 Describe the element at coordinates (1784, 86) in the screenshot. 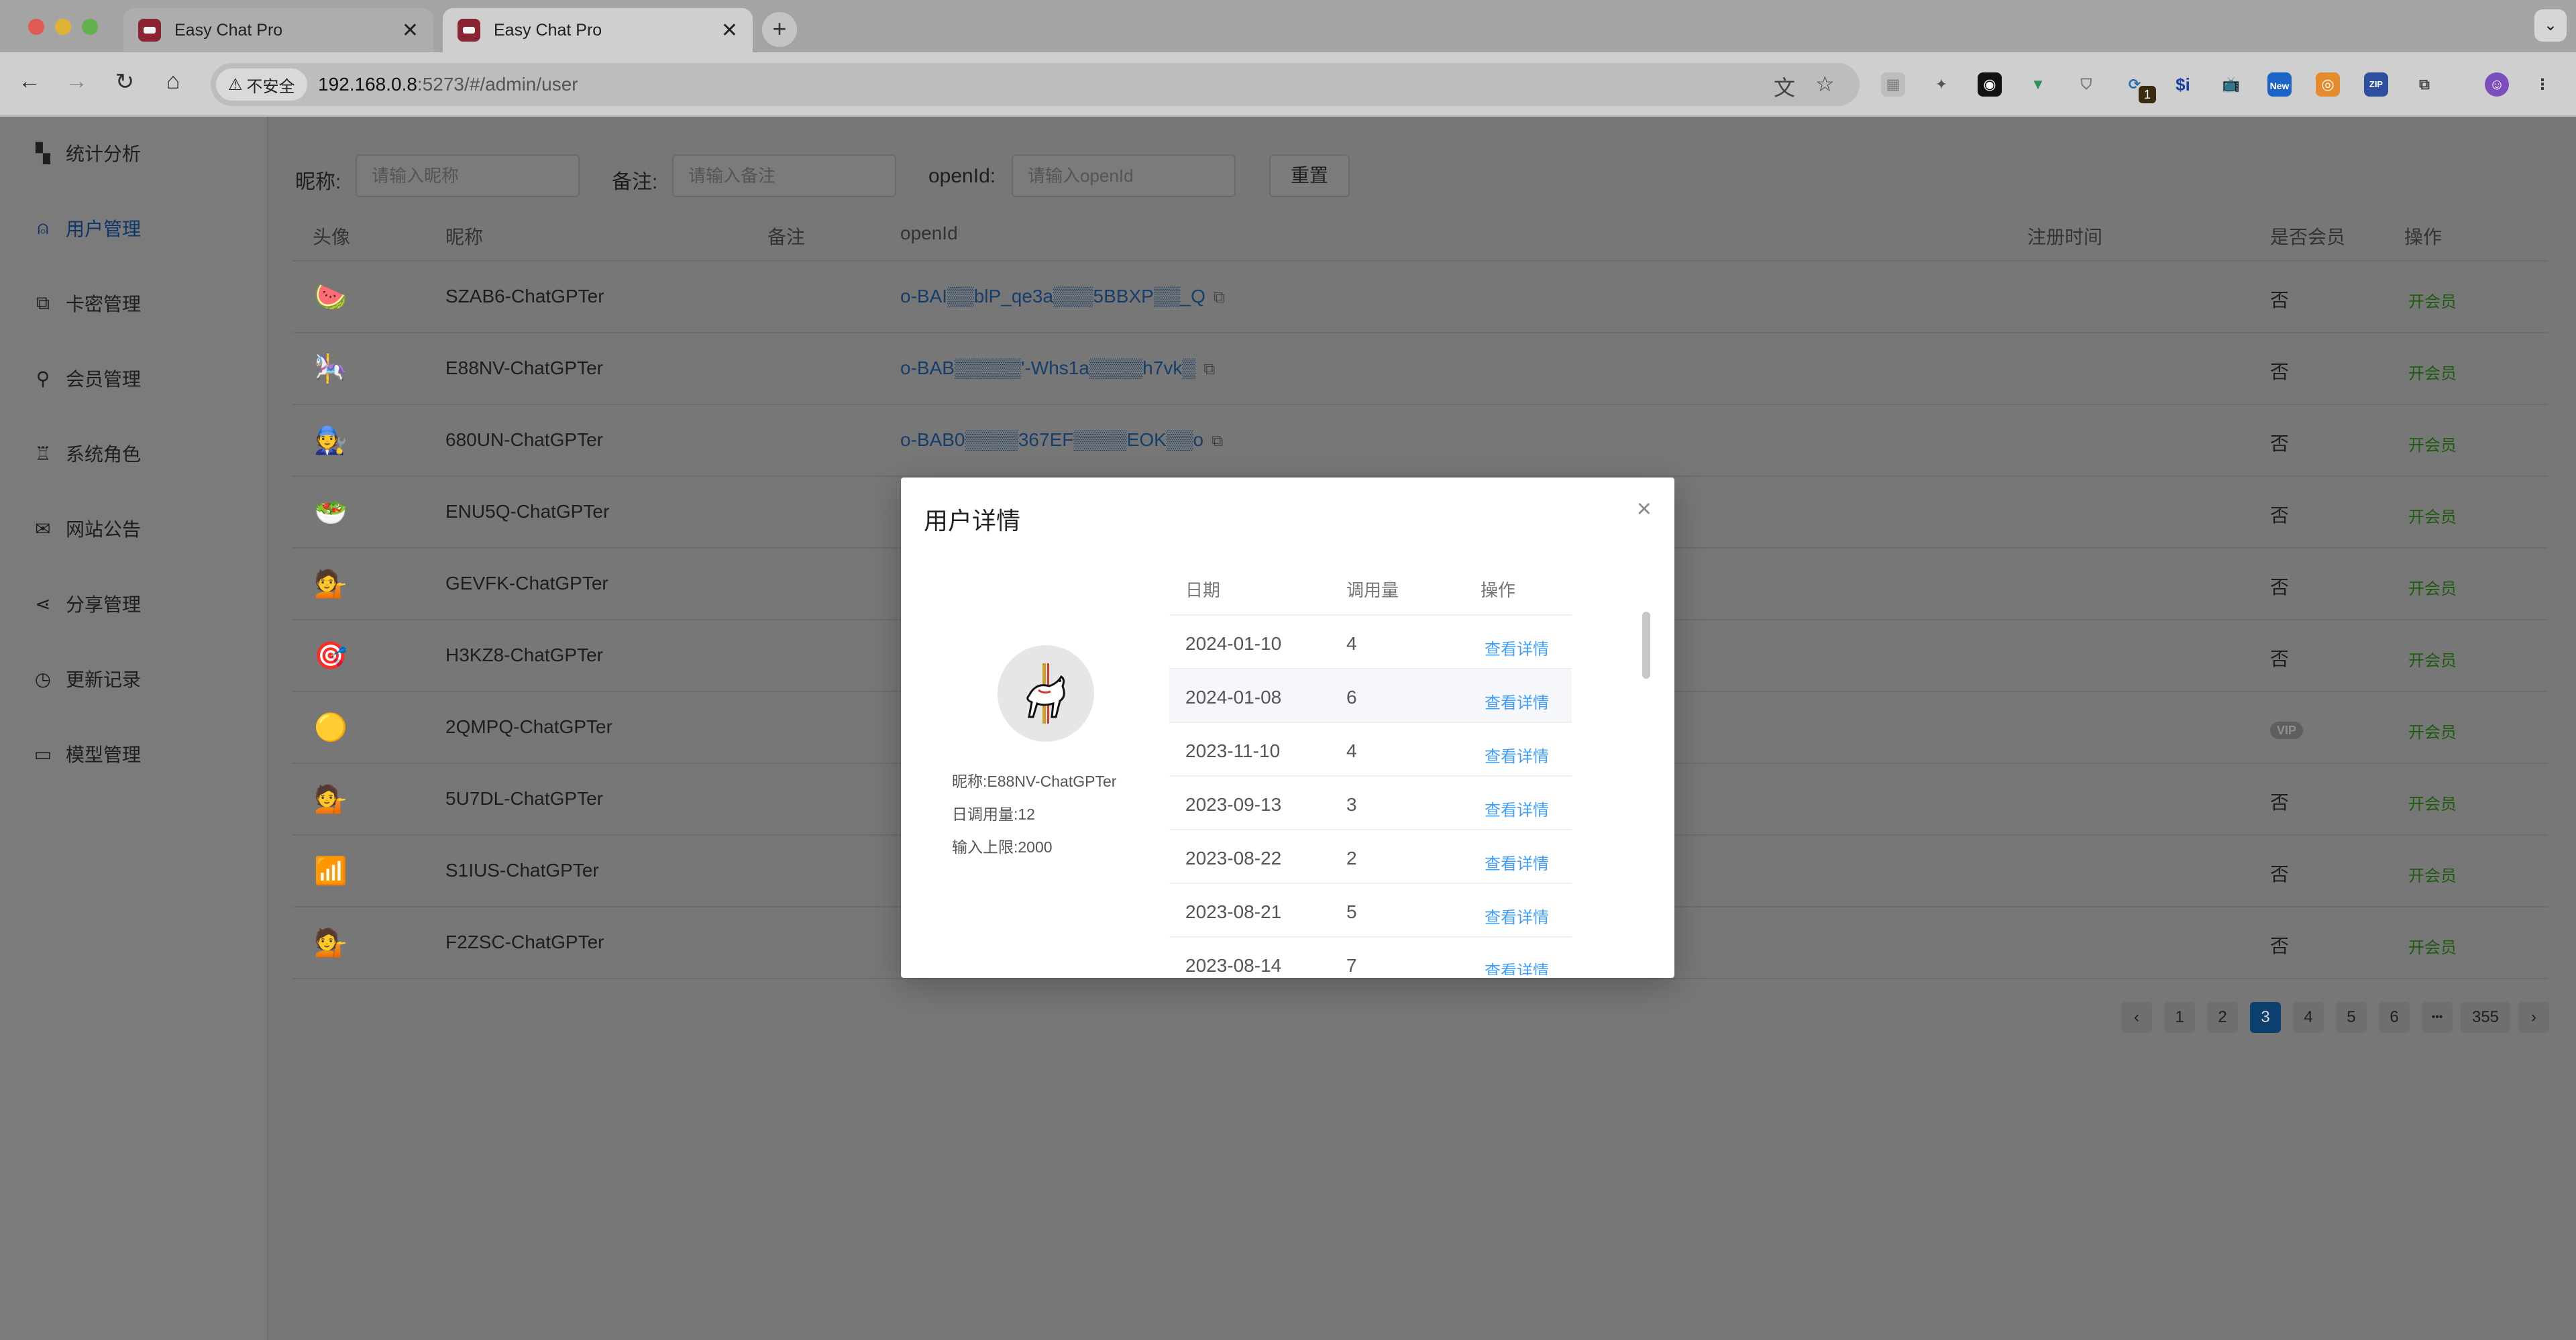

I see `translate-icon: 文` at that location.